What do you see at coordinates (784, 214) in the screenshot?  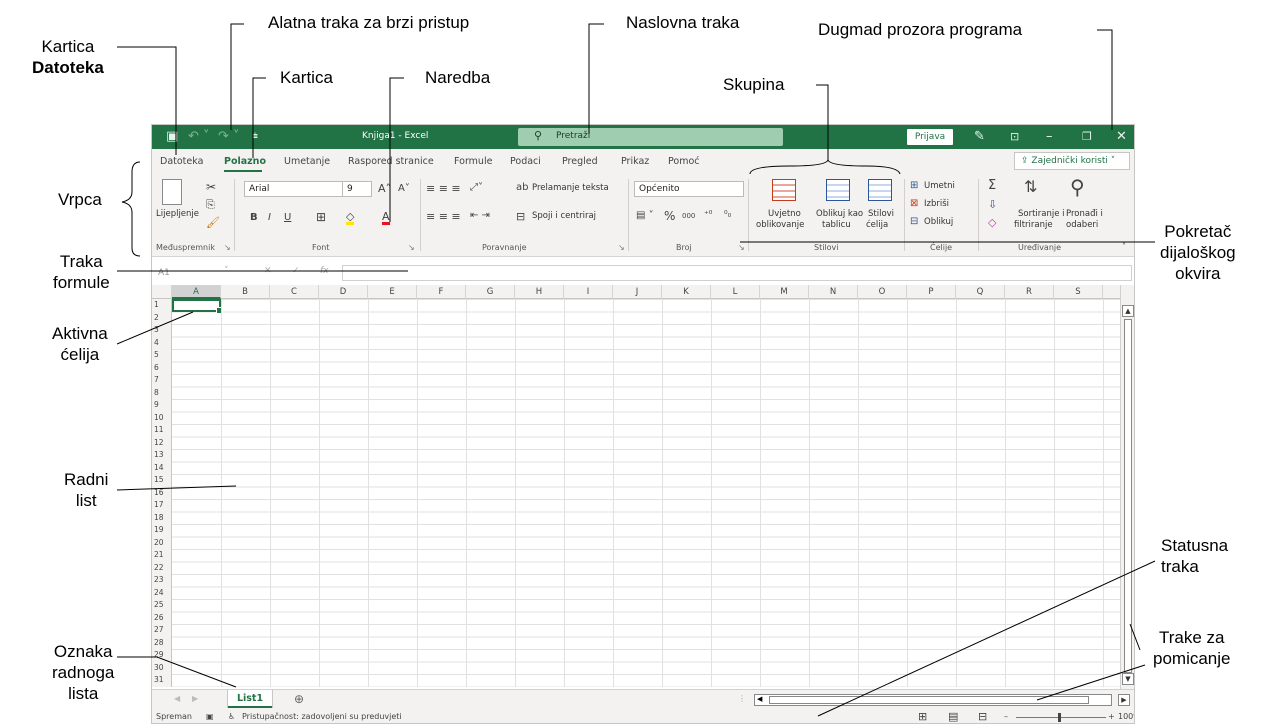 I see `conditional-label-1: Uvjetno` at bounding box center [784, 214].